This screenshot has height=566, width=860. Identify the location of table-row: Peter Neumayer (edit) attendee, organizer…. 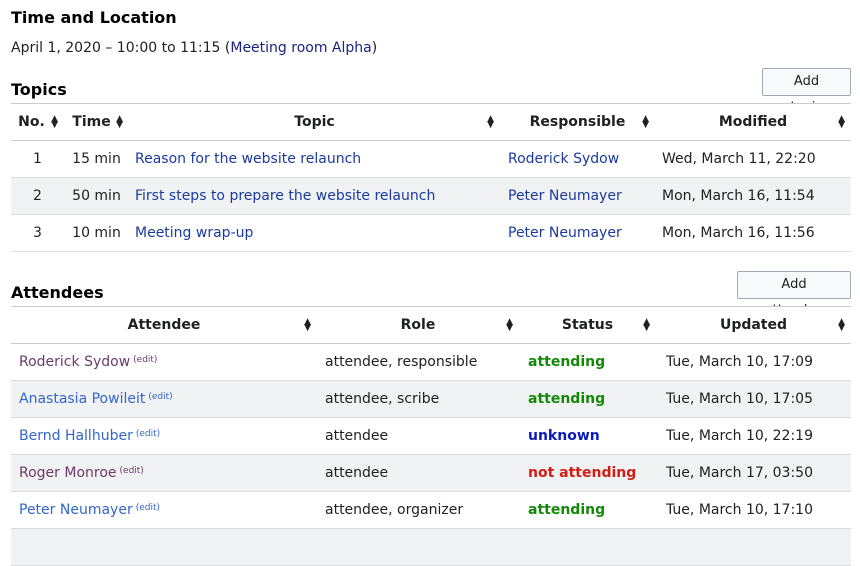
(431, 510).